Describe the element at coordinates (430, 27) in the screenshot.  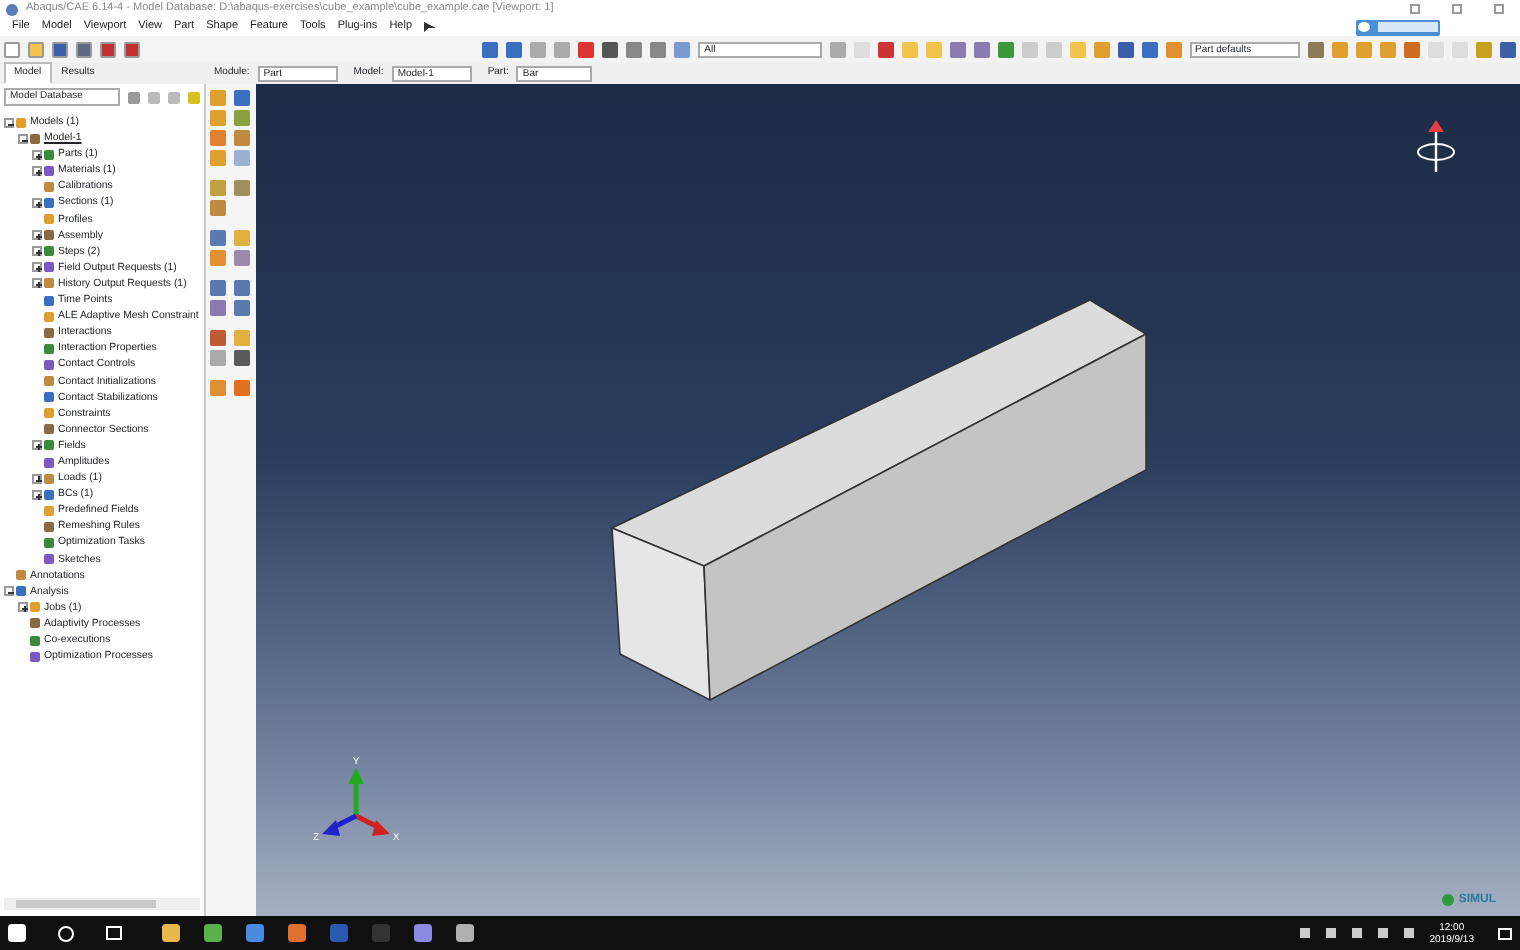
I see `help-pointer-icon` at that location.